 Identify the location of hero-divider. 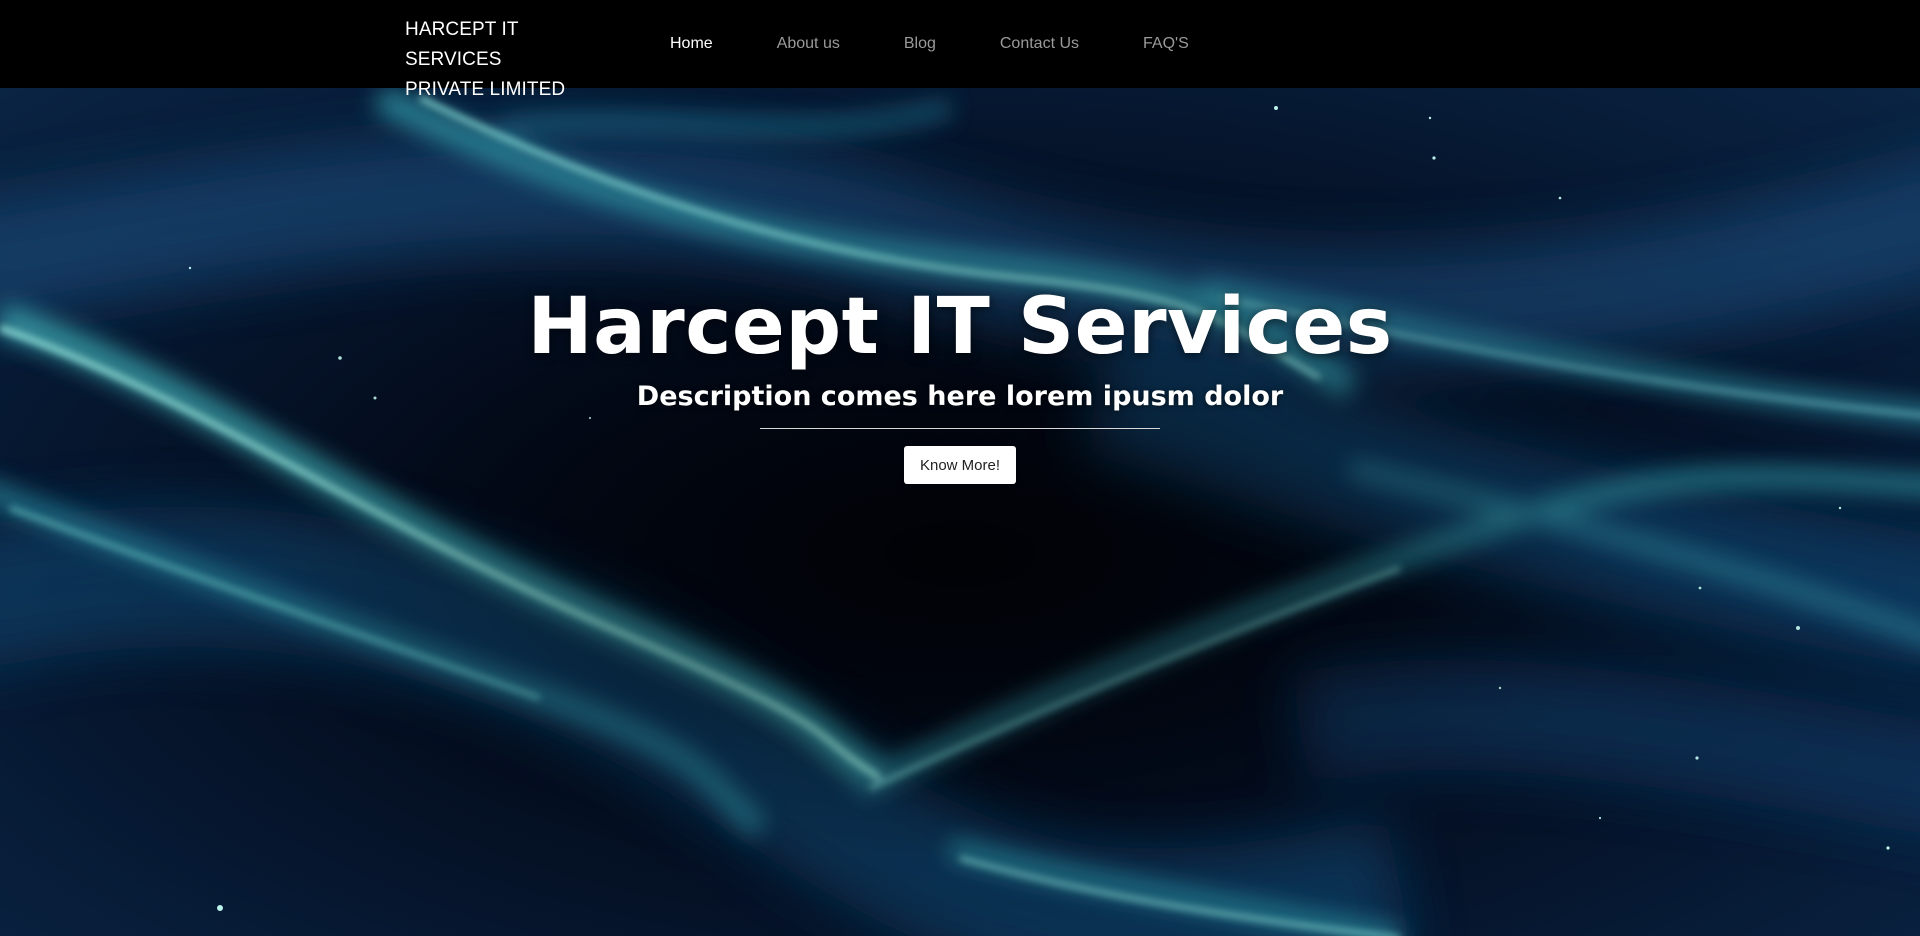
(960, 428).